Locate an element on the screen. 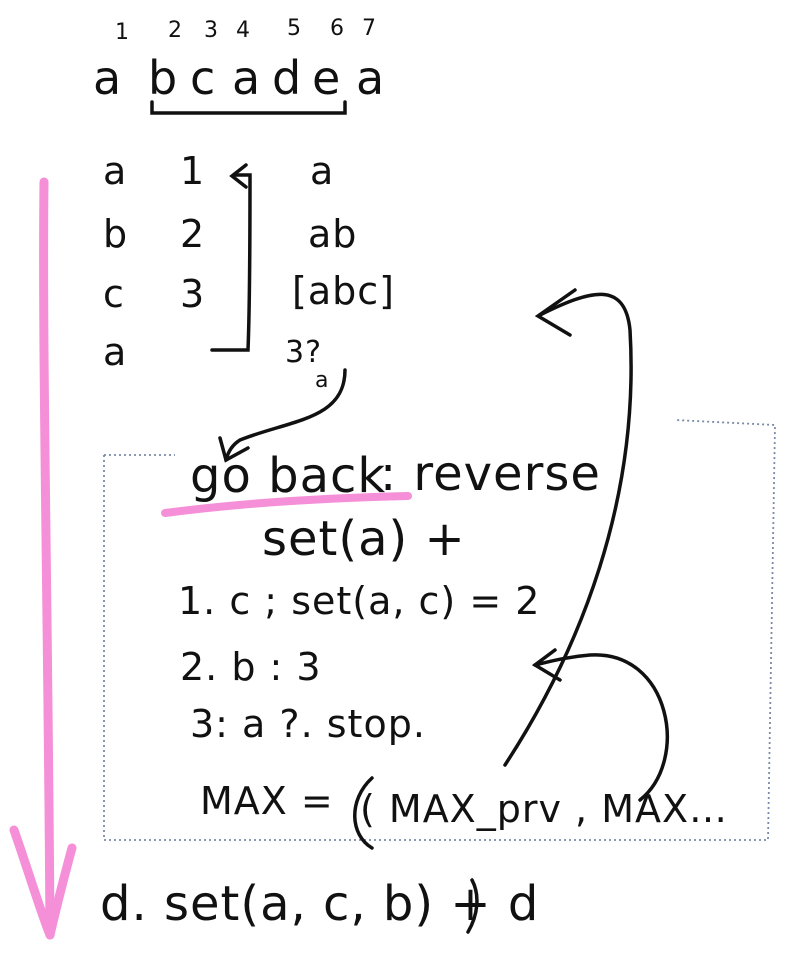 Image resolution: width=788 pixels, height=954 pixels. row-1-set: a is located at coordinates (322, 171).